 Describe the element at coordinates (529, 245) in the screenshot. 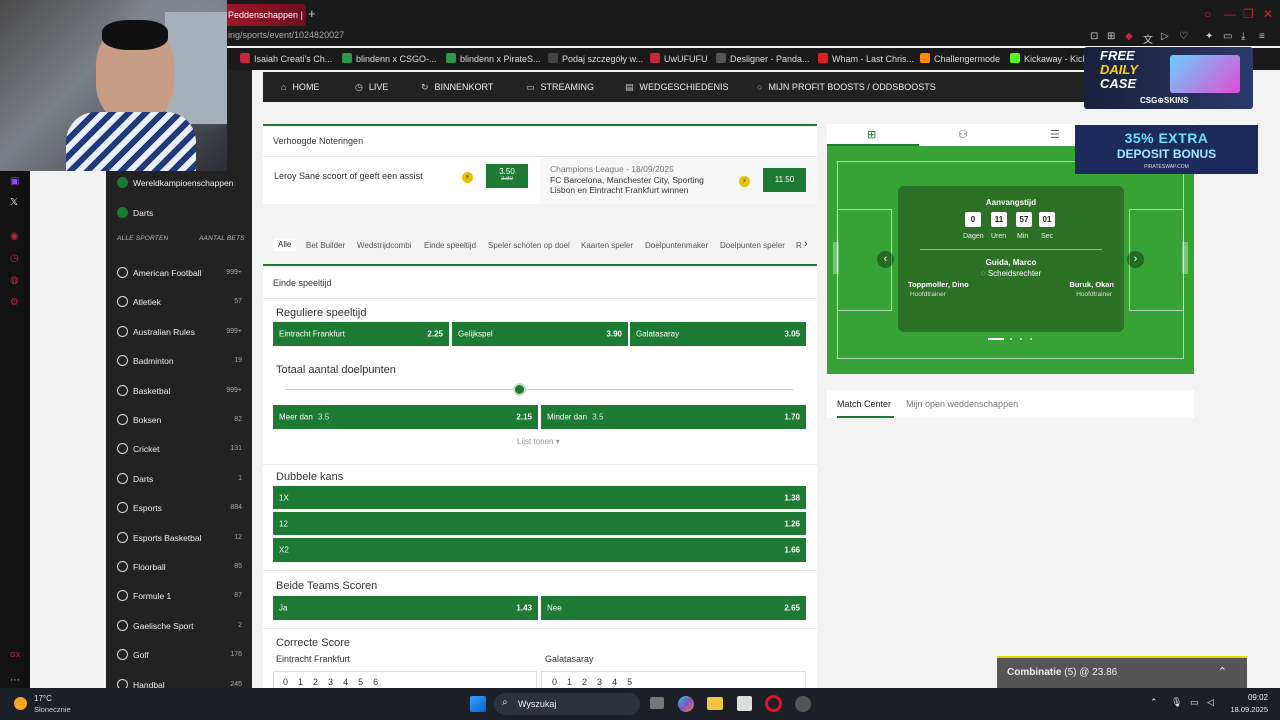

I see `tab-player-shots: Speler schoten op doel` at that location.